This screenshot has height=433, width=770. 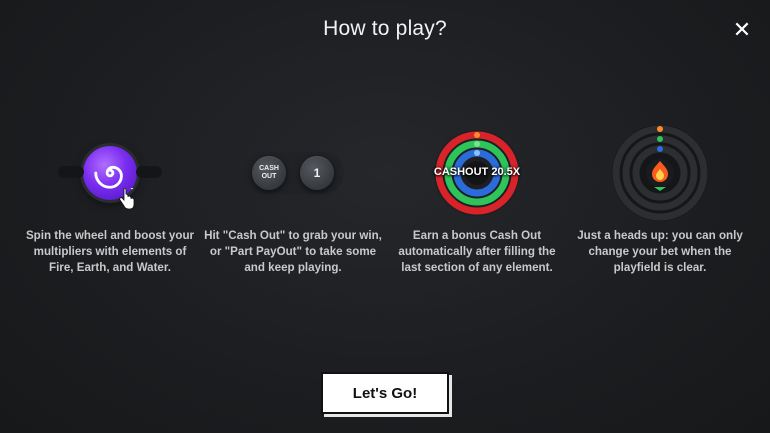 I want to click on cashout-pill-holder: CASH OUT 1, so click(x=293, y=173).